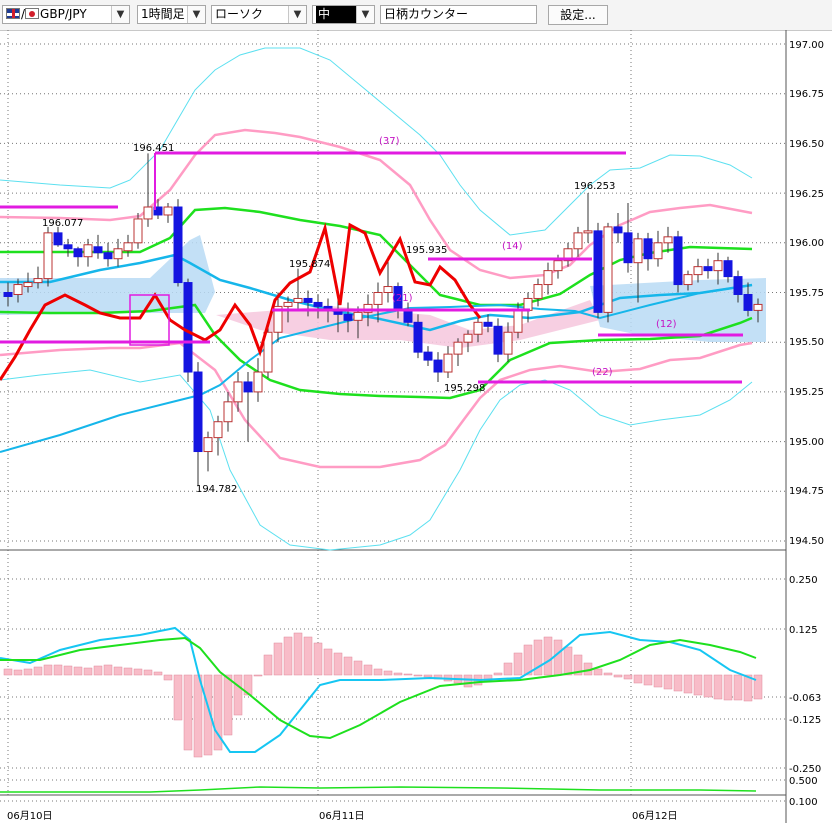 This screenshot has width=832, height=823. Describe the element at coordinates (803, 781) in the screenshot. I see `osc-tick: 0.500` at that location.